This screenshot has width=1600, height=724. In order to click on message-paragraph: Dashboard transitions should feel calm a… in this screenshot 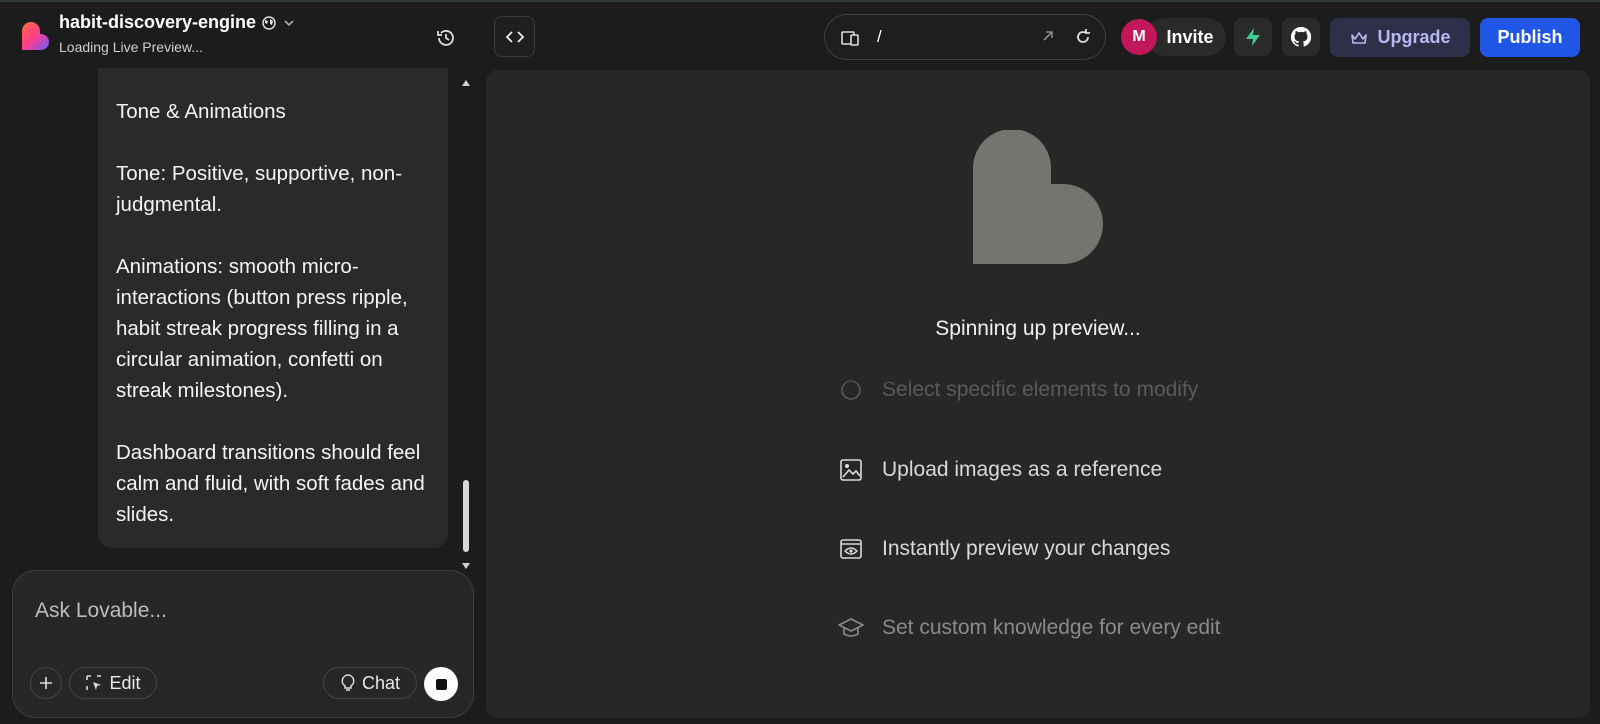, I will do `click(270, 483)`.